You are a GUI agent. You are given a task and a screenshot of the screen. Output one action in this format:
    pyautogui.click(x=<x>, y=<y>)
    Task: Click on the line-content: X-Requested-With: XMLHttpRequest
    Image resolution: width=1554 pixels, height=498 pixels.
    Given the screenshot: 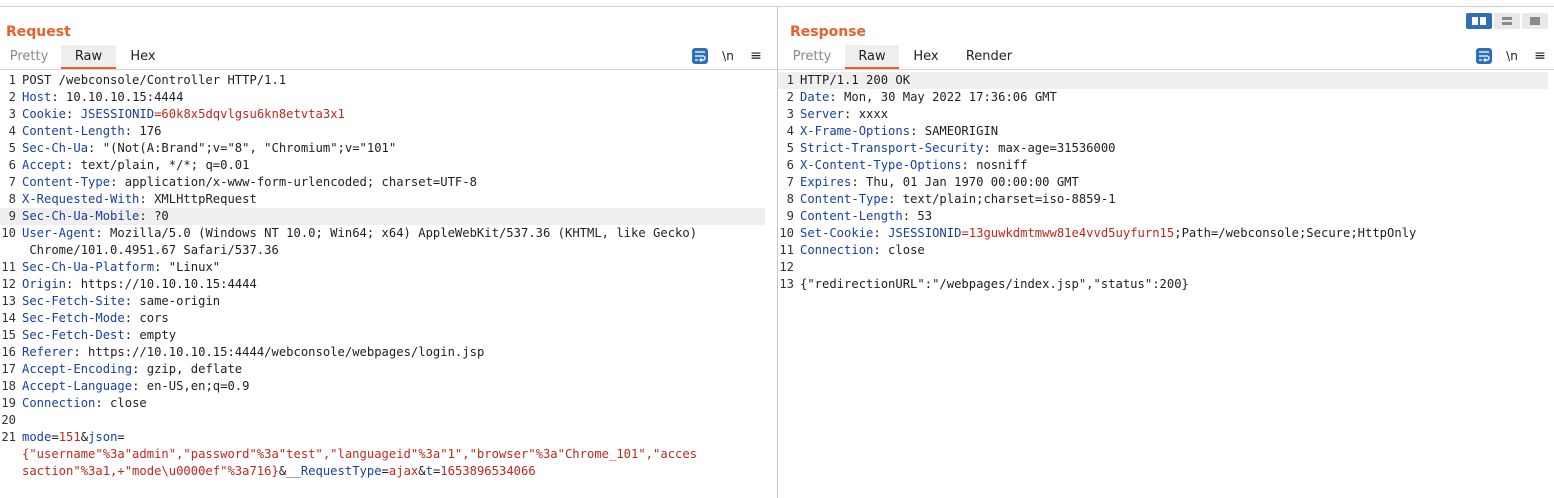 What is the action you would take?
    pyautogui.click(x=139, y=199)
    